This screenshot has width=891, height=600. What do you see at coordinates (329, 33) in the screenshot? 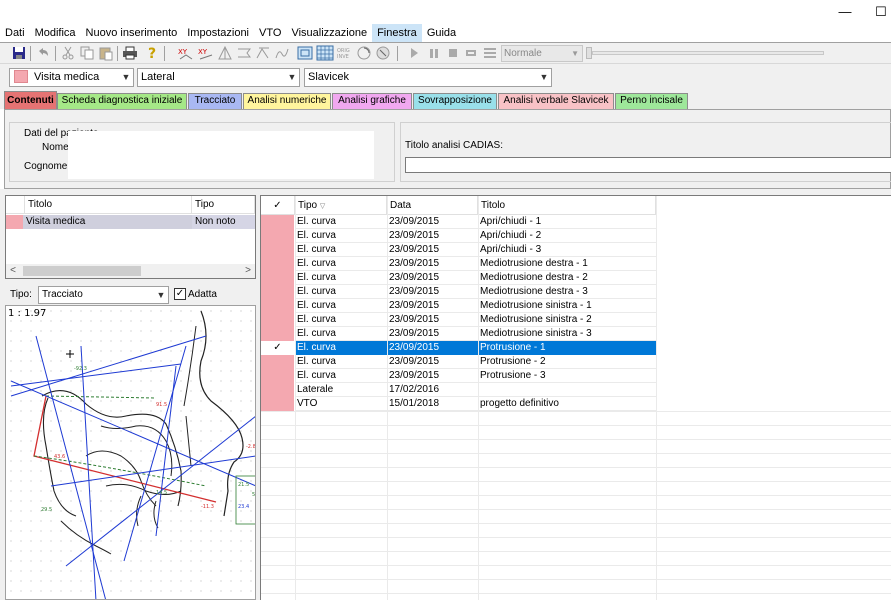
I see `menu-visualizzazione: Visualizzazione` at bounding box center [329, 33].